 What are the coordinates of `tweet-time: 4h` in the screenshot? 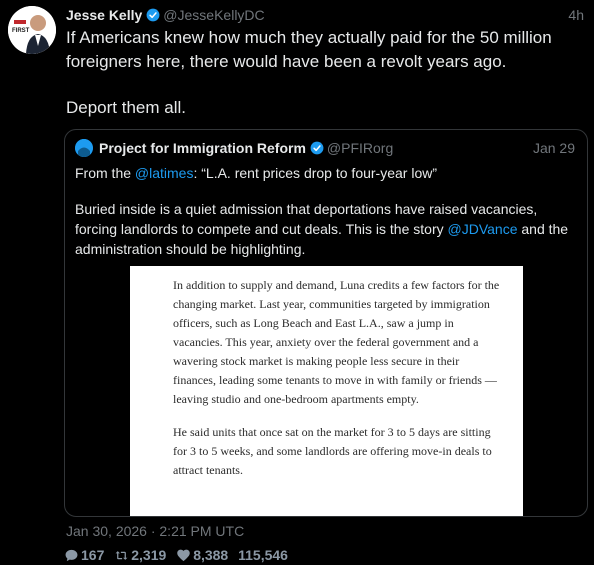 It's located at (576, 15).